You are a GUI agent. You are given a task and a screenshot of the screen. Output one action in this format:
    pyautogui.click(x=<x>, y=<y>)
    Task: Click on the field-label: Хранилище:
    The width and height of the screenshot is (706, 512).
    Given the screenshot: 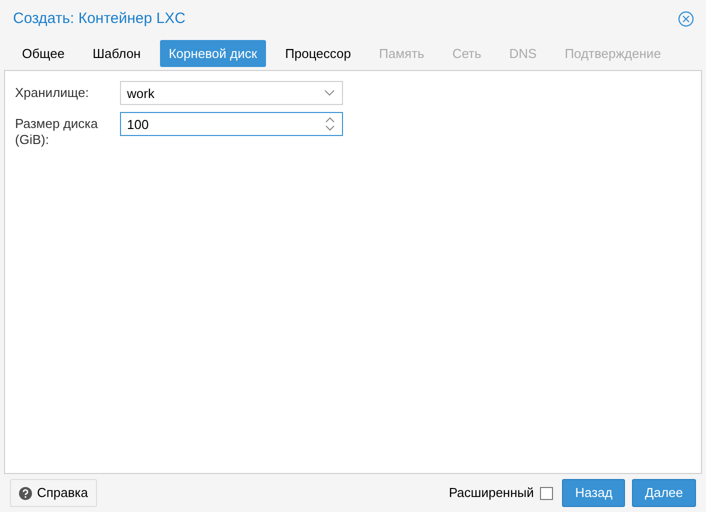 What is the action you would take?
    pyautogui.click(x=52, y=93)
    